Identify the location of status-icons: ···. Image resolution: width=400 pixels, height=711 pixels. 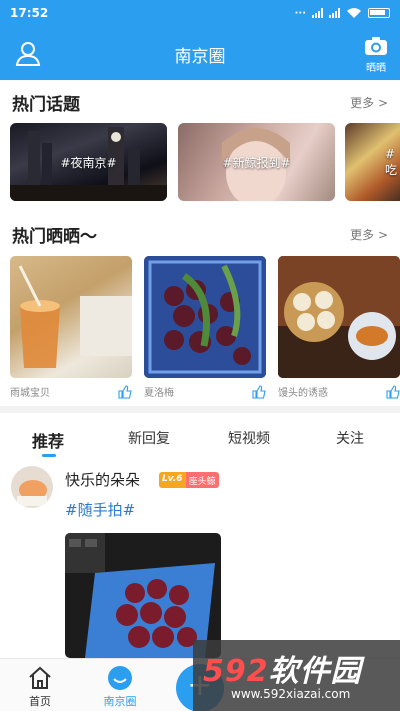
(342, 13).